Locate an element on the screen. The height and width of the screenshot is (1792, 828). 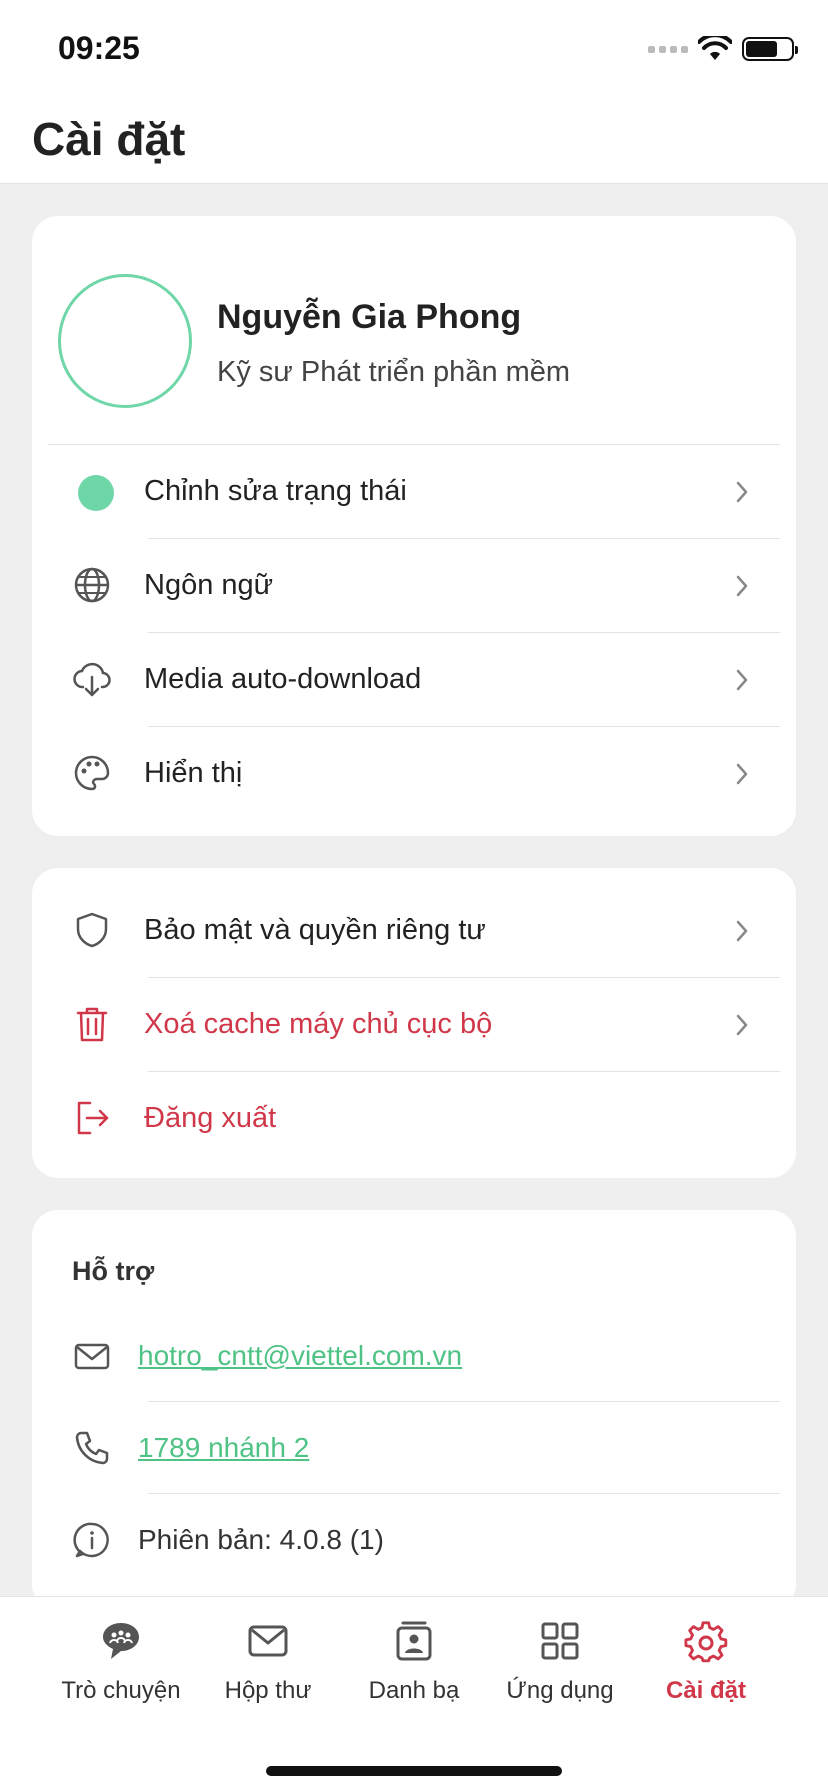
tab-mail: Hộp thư is located at coordinates (268, 1669).